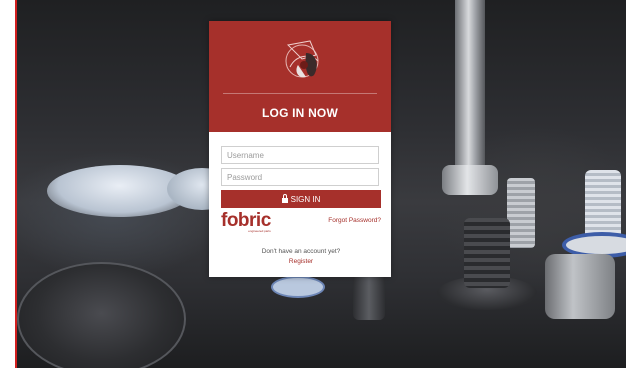  What do you see at coordinates (305, 199) in the screenshot?
I see `sign-in-label: SIGN IN` at bounding box center [305, 199].